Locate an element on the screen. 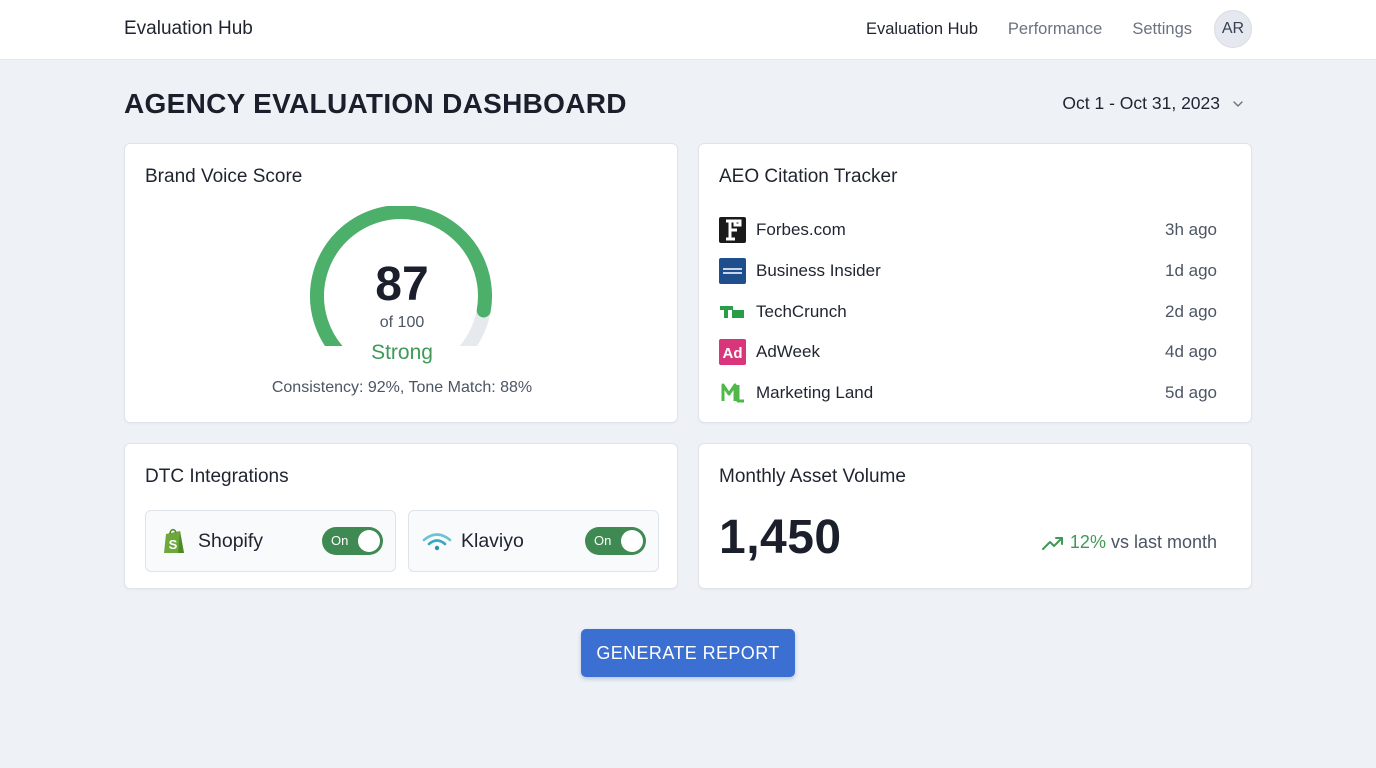 The image size is (1376, 768). citation-row-techcrunch: TechCrunch 2d ago is located at coordinates (968, 311).